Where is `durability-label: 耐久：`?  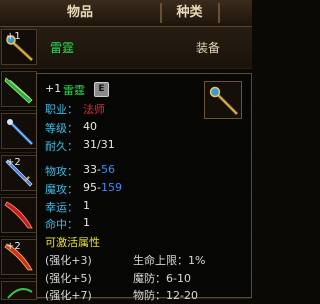 durability-label: 耐久： is located at coordinates (61, 146).